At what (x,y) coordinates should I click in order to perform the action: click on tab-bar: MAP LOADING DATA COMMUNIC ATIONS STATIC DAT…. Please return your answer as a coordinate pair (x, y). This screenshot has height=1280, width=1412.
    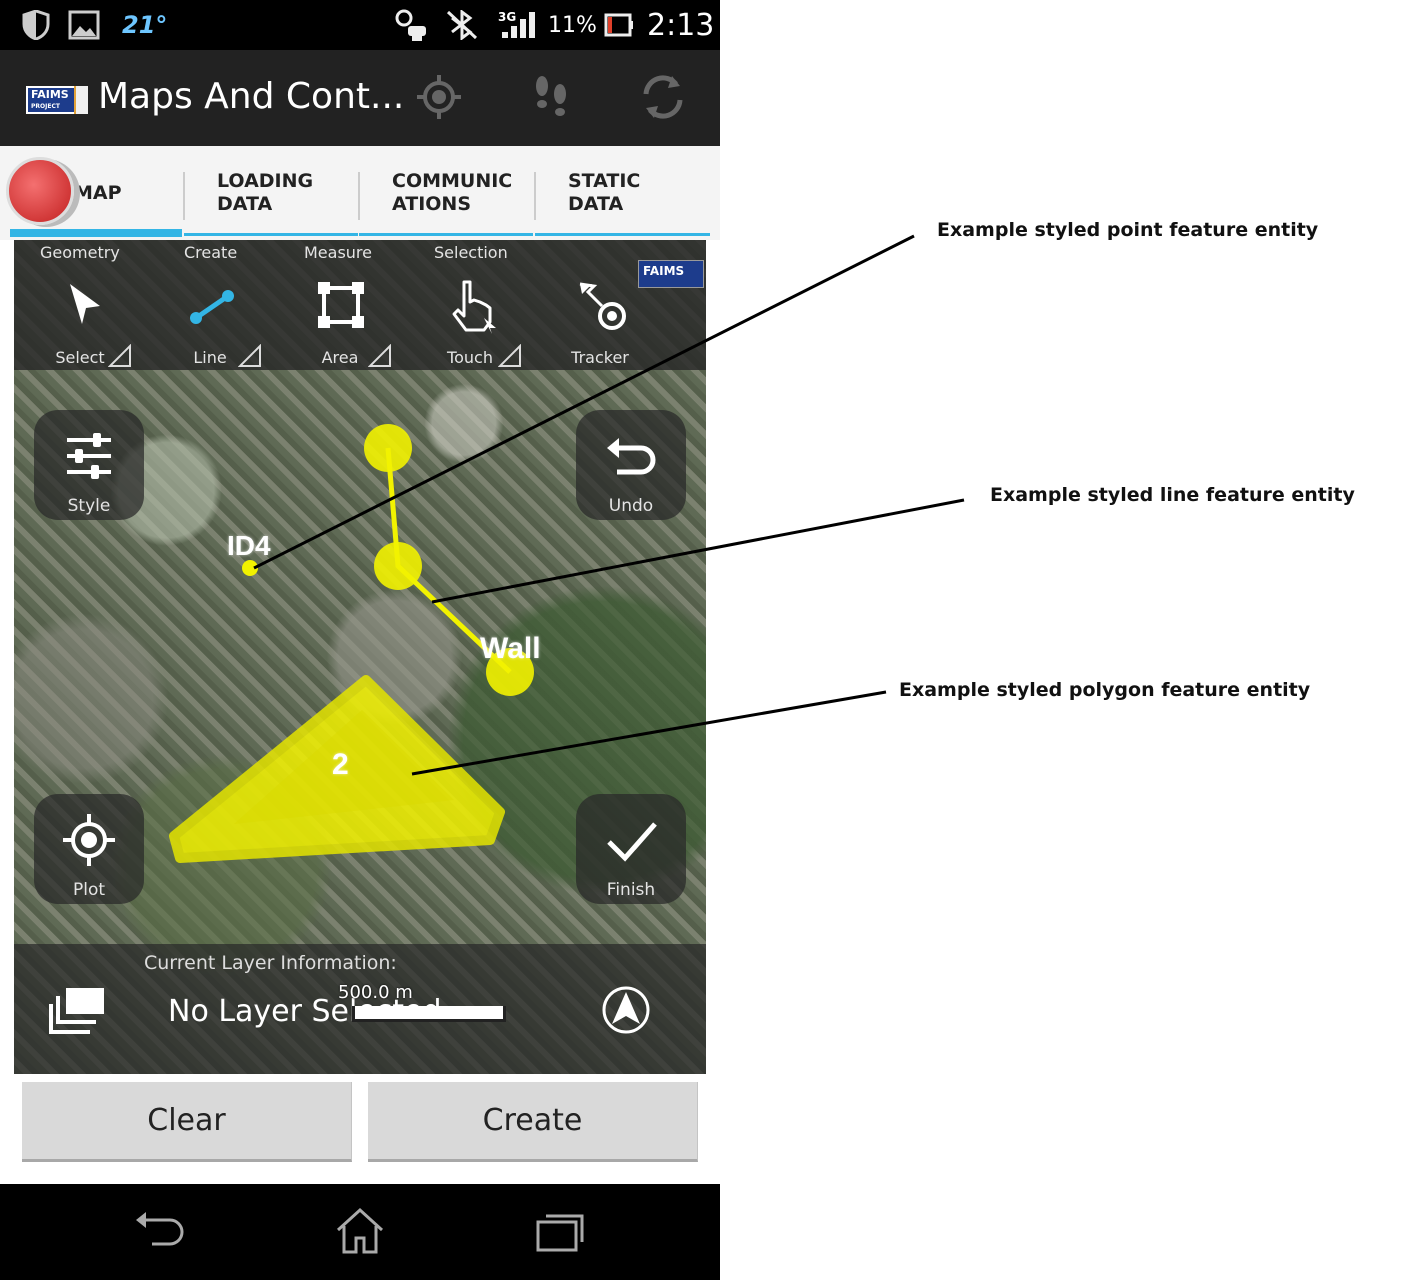
    Looking at the image, I should click on (360, 193).